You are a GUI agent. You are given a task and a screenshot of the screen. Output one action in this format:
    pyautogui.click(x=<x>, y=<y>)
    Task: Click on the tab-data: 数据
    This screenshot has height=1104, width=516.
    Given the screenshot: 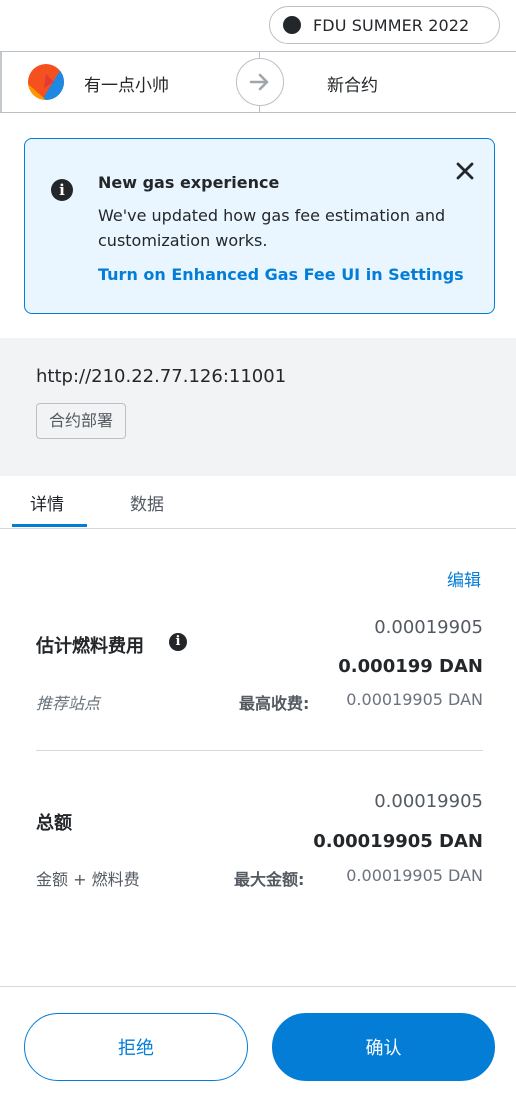 What is the action you would take?
    pyautogui.click(x=147, y=502)
    